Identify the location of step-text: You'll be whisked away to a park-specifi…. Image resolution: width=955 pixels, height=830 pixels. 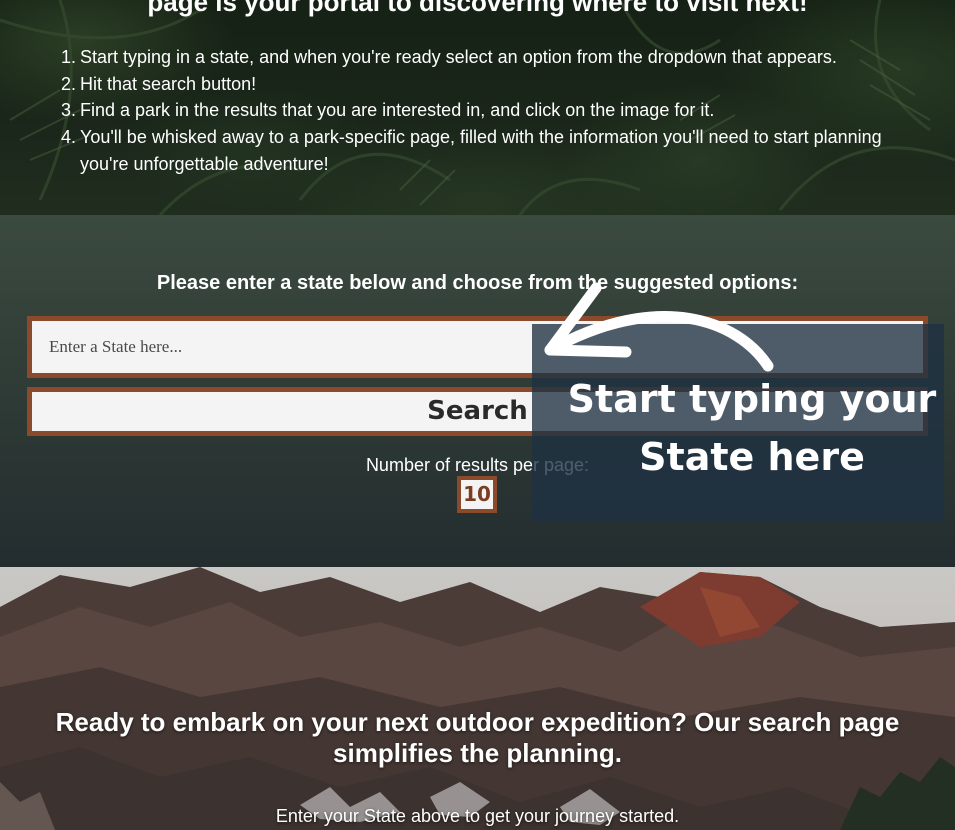
(481, 150).